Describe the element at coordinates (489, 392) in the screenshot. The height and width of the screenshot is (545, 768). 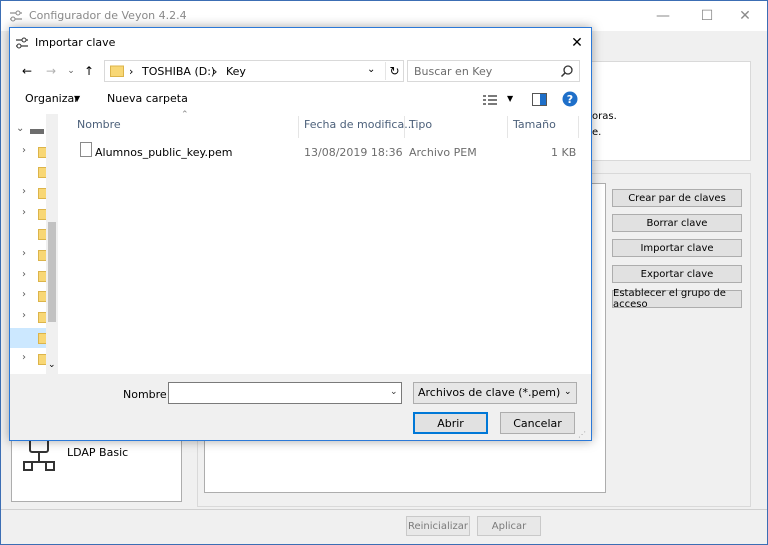
I see `file-type-value: Archivos de clave (*.pem)` at that location.